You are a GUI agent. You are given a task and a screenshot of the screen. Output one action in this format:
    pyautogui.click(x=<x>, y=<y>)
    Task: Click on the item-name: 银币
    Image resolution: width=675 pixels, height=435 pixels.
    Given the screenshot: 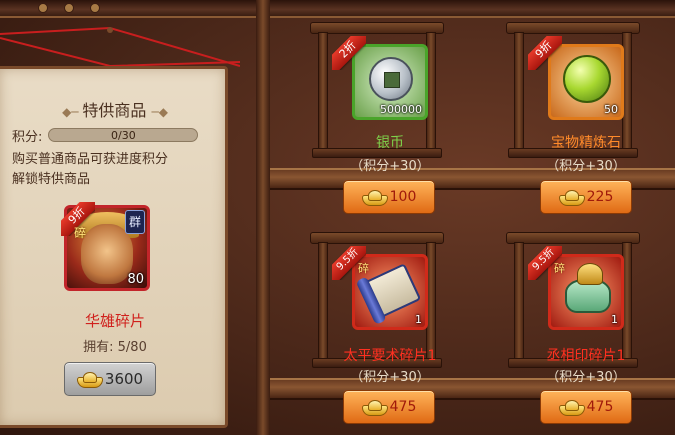 What is the action you would take?
    pyautogui.click(x=390, y=143)
    